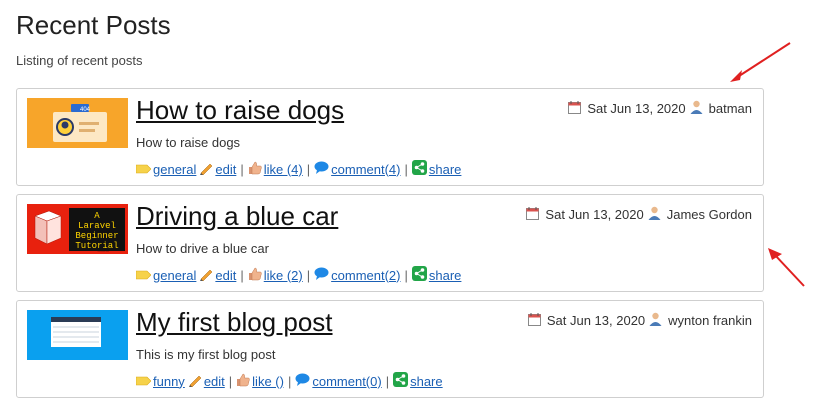  I want to click on post-description: How to drive a blue car, so click(202, 248).